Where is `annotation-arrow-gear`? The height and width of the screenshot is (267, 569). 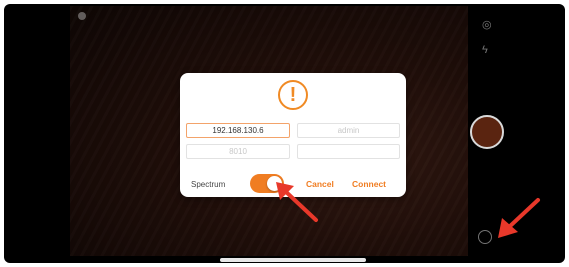 annotation-arrow-gear is located at coordinates (519, 218).